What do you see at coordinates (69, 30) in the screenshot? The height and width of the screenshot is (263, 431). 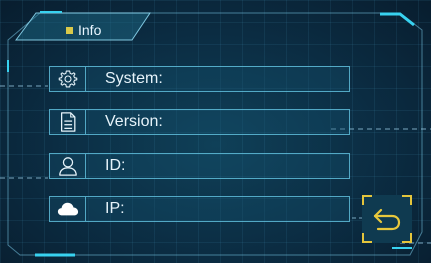 I see `tab-marker-icon` at bounding box center [69, 30].